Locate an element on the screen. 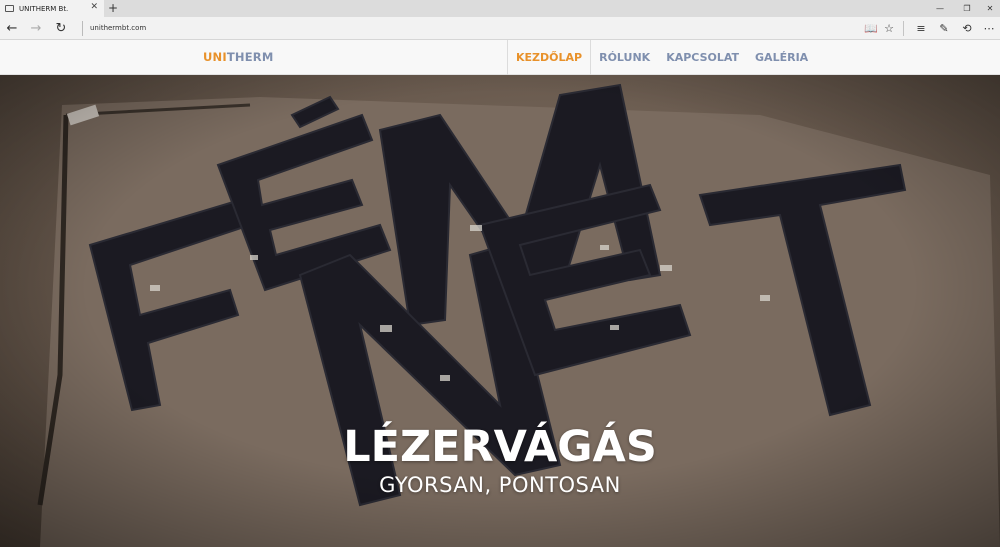 The width and height of the screenshot is (1000, 547). web-note-icon: ✎ is located at coordinates (944, 28).